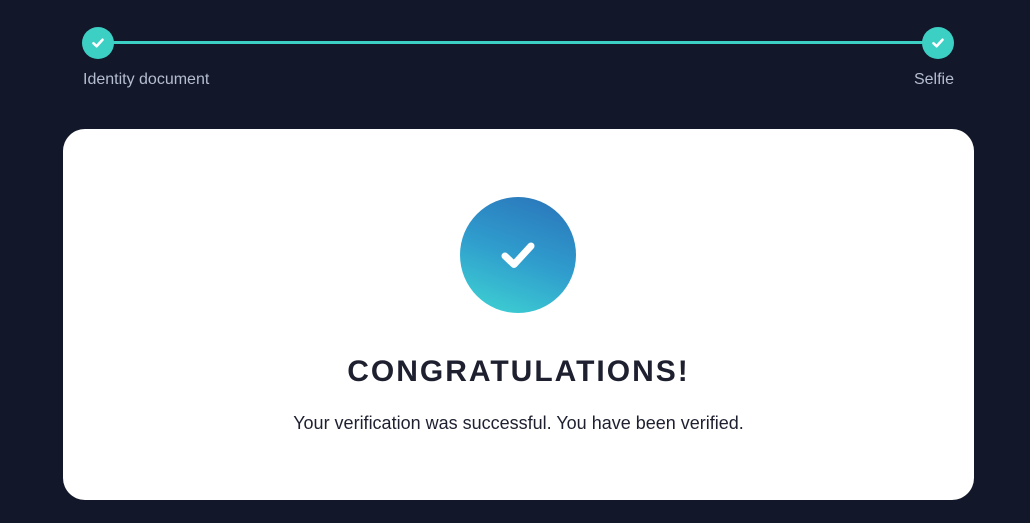 The width and height of the screenshot is (1030, 523). I want to click on success-badge, so click(518, 255).